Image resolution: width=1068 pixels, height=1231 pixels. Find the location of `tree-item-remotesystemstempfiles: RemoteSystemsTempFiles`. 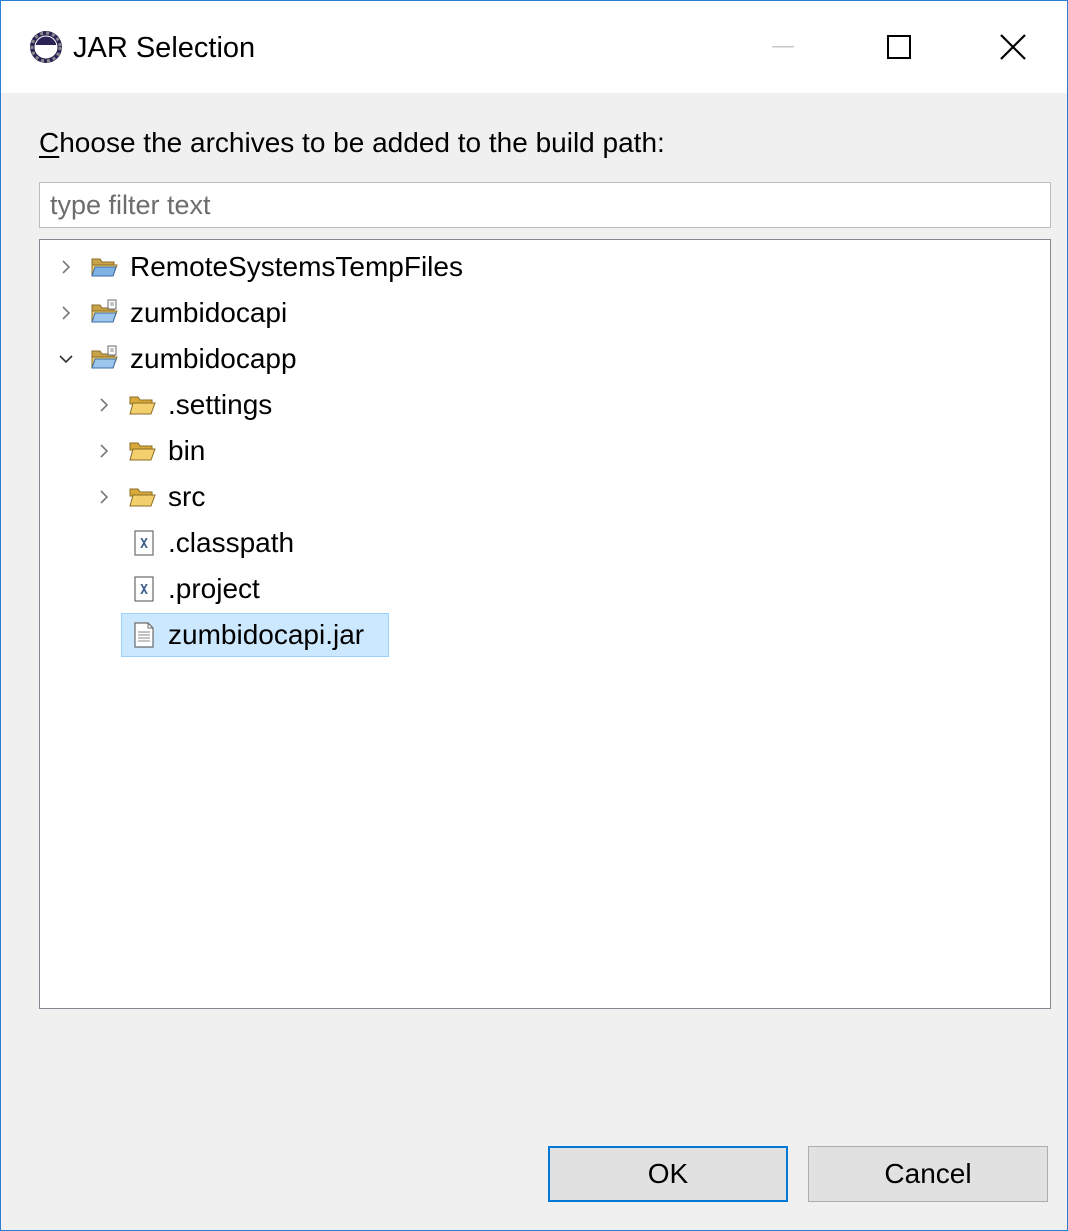

tree-item-remotesystemstempfiles: RemoteSystemsTempFiles is located at coordinates (545, 267).